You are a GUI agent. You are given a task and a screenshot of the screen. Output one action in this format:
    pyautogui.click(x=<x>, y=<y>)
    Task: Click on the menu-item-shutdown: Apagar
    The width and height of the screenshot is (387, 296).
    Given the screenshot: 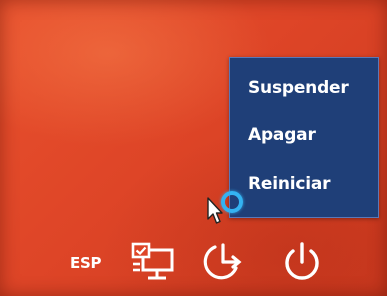 What is the action you would take?
    pyautogui.click(x=282, y=135)
    